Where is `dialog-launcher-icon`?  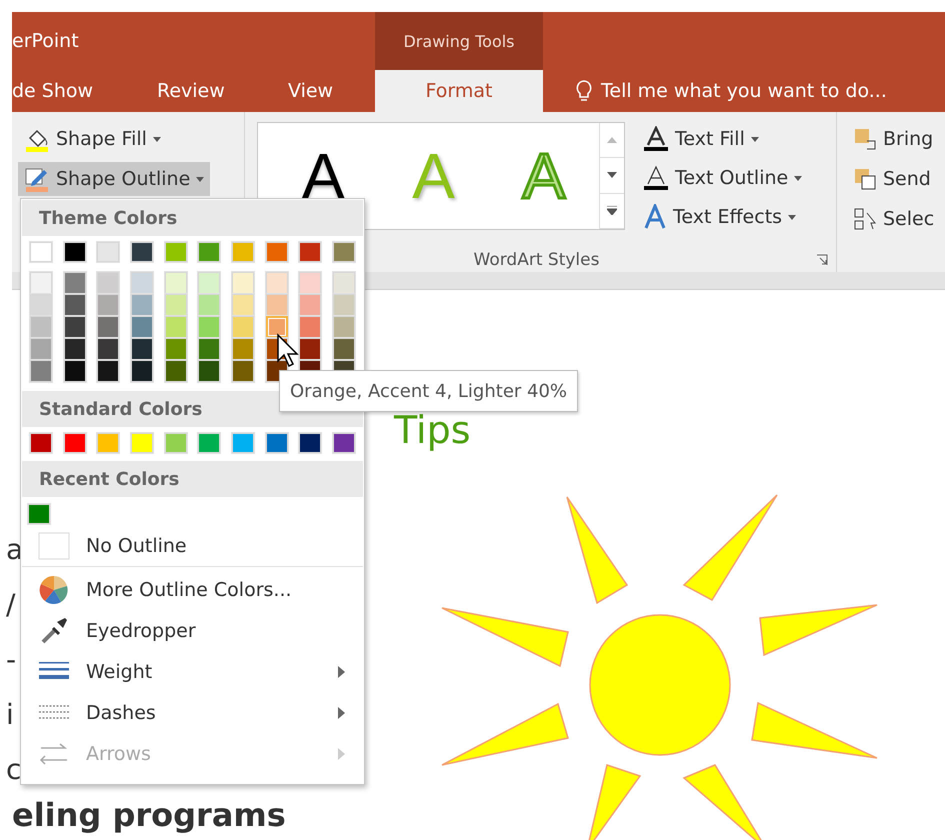
dialog-launcher-icon is located at coordinates (822, 260).